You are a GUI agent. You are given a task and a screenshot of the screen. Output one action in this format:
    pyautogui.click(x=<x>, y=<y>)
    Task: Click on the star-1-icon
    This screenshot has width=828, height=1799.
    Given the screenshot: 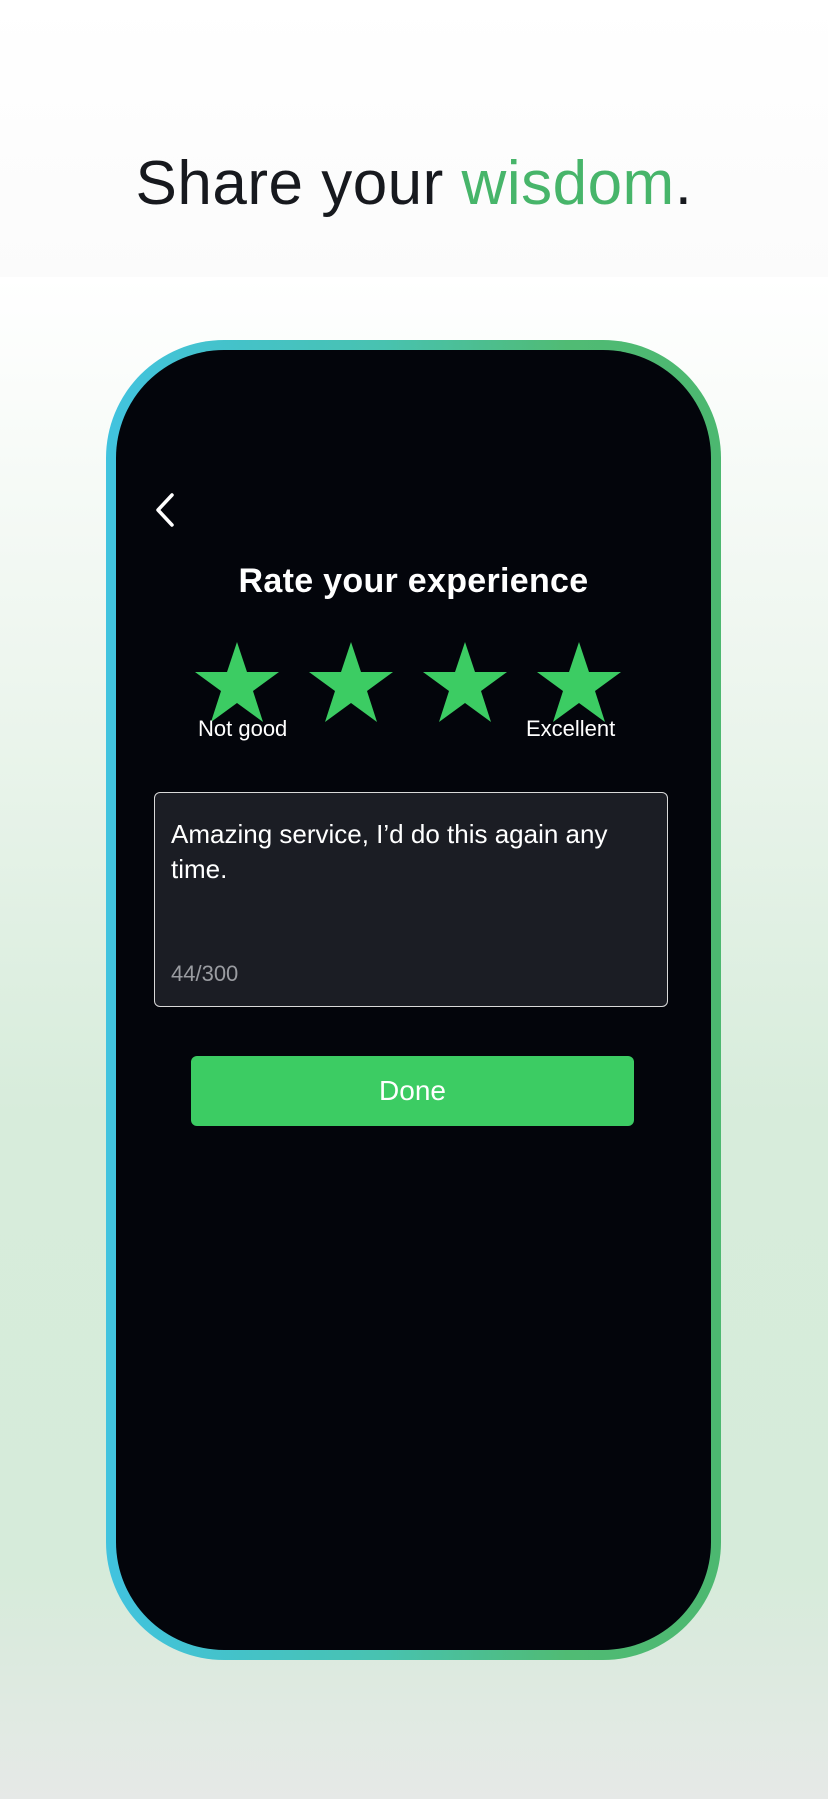 What is the action you would take?
    pyautogui.click(x=237, y=683)
    